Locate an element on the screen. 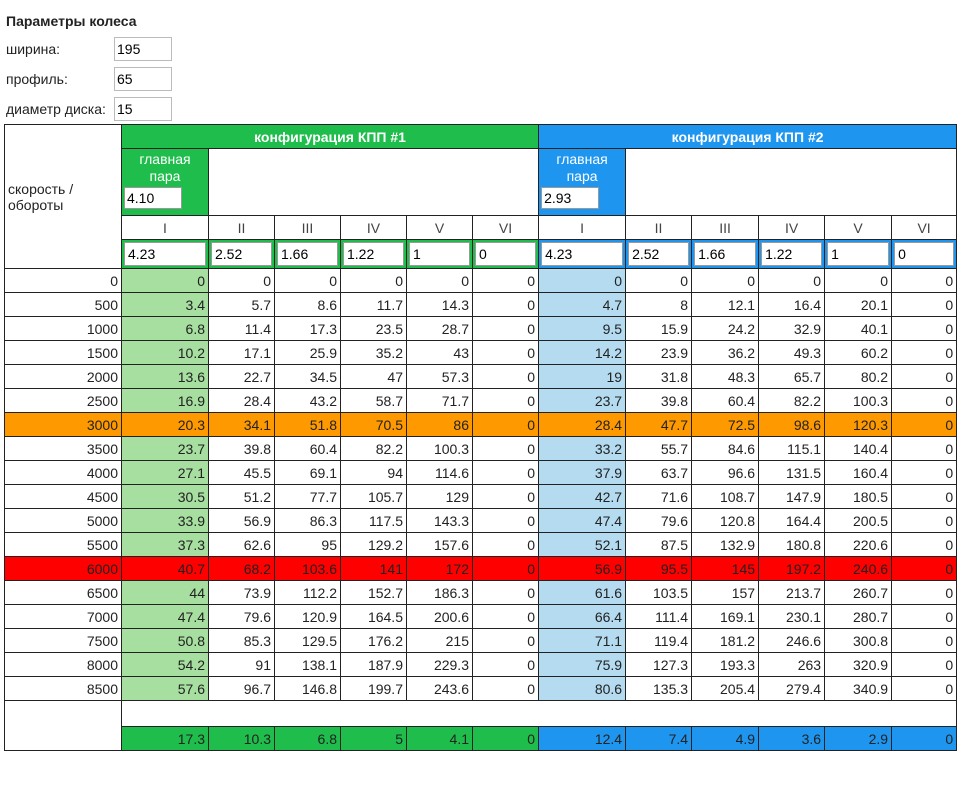 The width and height of the screenshot is (960, 785). config2-speed-cell: 160.4 is located at coordinates (858, 472).